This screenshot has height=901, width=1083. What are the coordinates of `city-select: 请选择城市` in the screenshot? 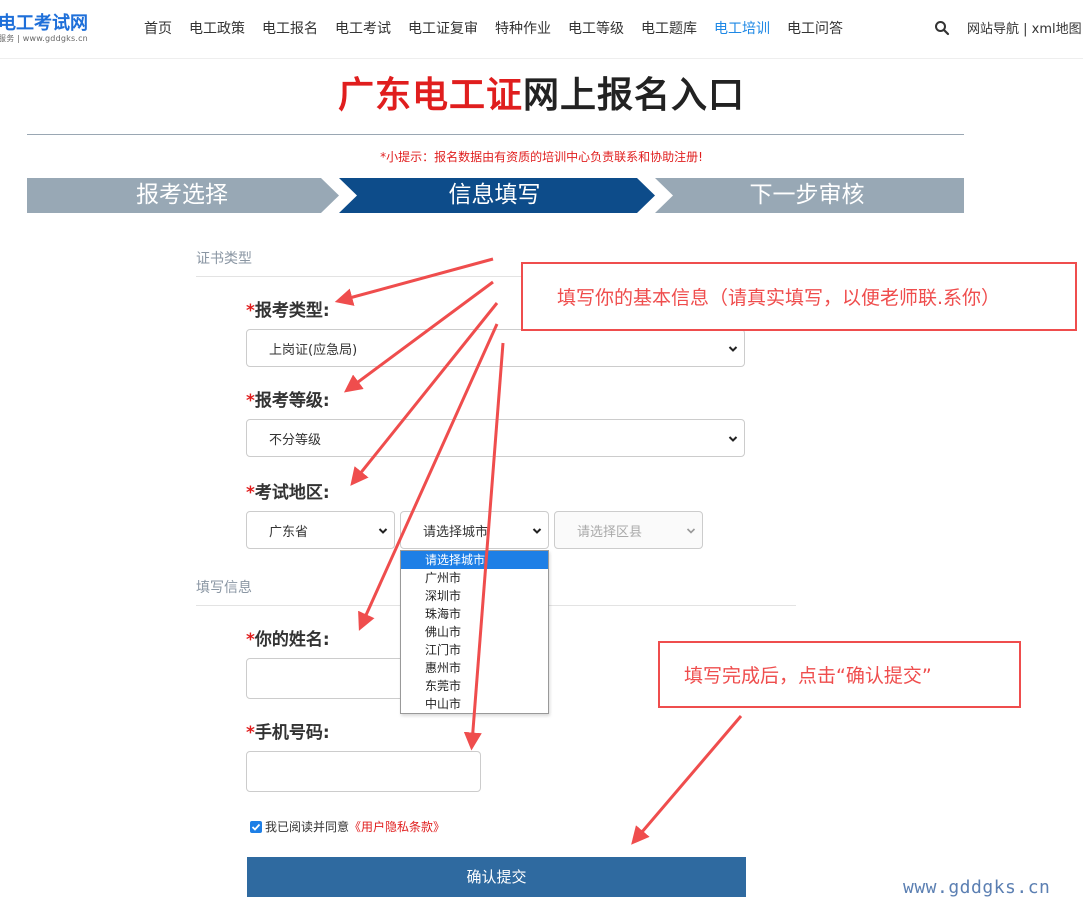 It's located at (474, 530).